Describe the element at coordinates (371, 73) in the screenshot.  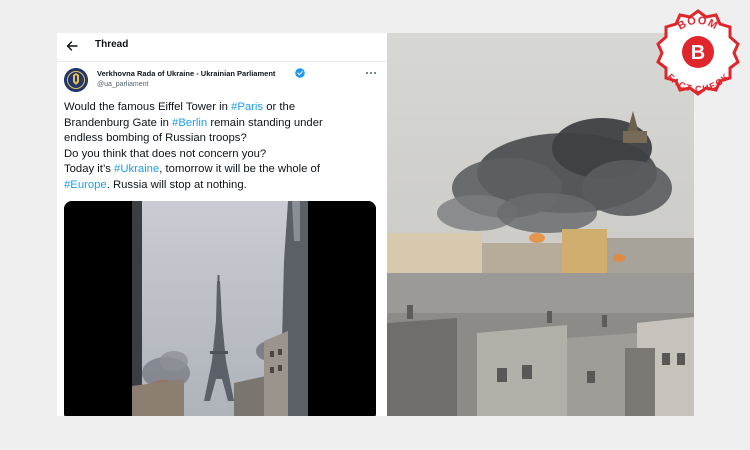
I see `more-dots-icon` at that location.